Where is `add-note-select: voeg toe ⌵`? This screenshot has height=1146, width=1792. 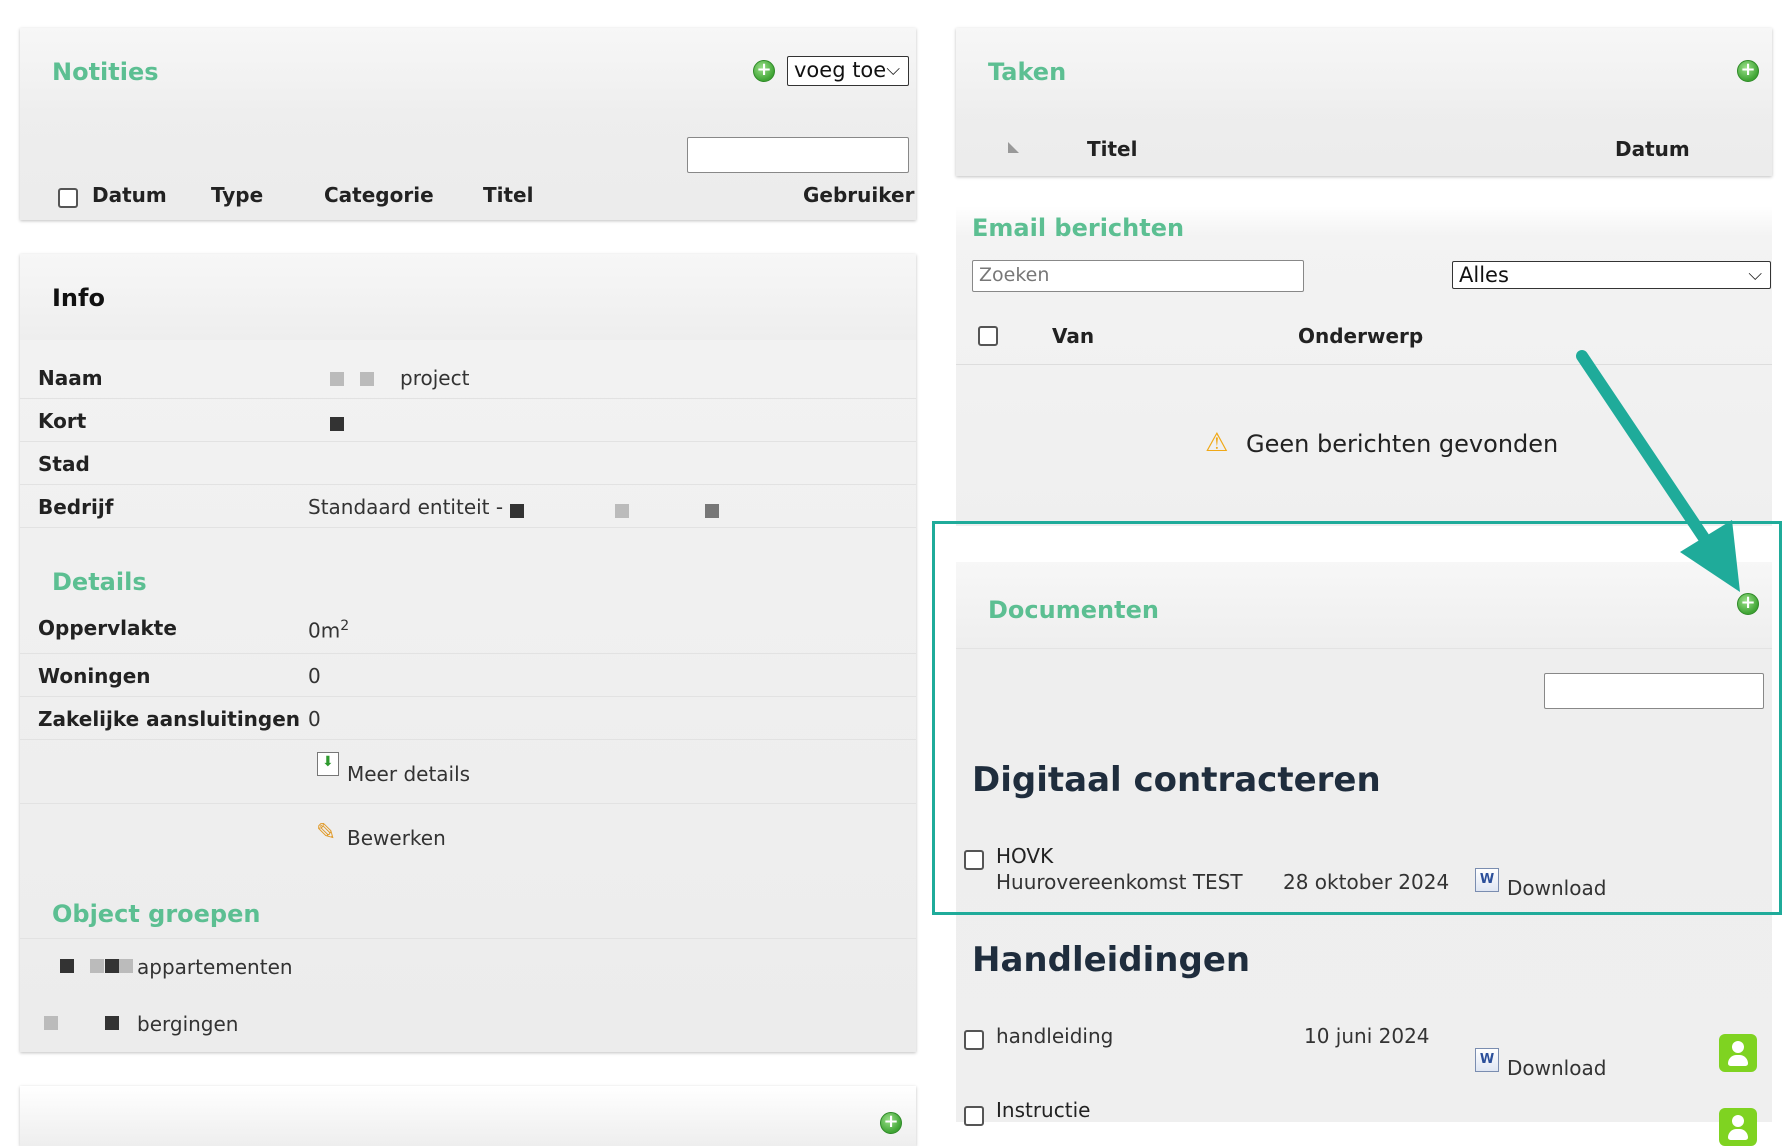
add-note-select: voeg toe ⌵ is located at coordinates (848, 71).